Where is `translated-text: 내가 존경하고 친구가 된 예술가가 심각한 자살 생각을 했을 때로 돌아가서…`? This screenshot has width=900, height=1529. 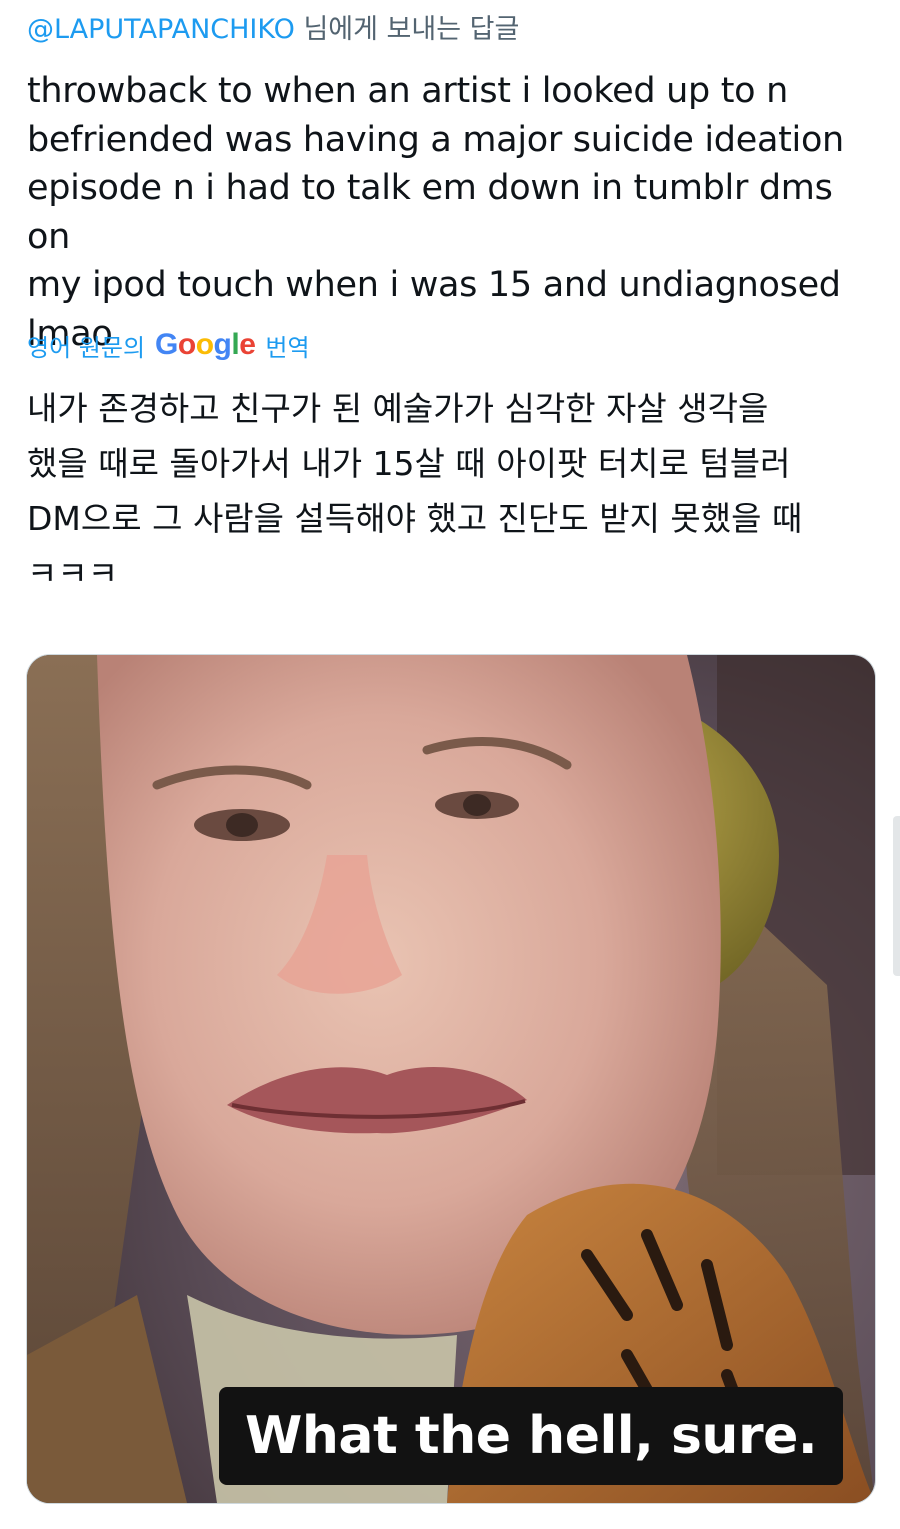
translated-text: 내가 존경하고 친구가 된 예술가가 심각한 자살 생각을 했을 때로 돌아가서… is located at coordinates (415, 491).